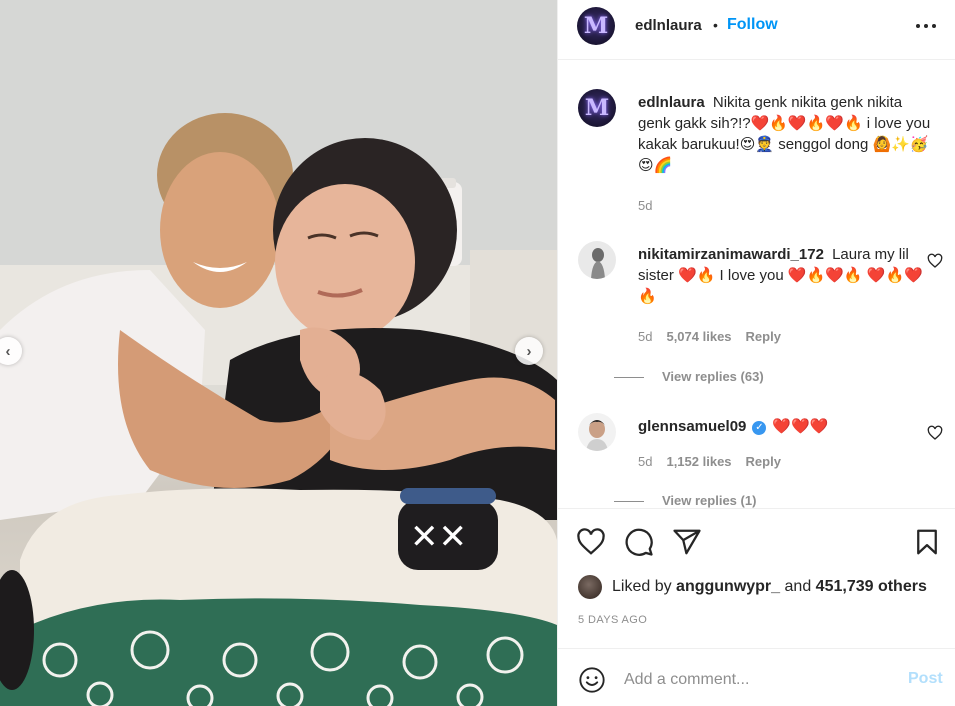  Describe the element at coordinates (692, 426) in the screenshot. I see `comment-username: glennsamuel09` at that location.